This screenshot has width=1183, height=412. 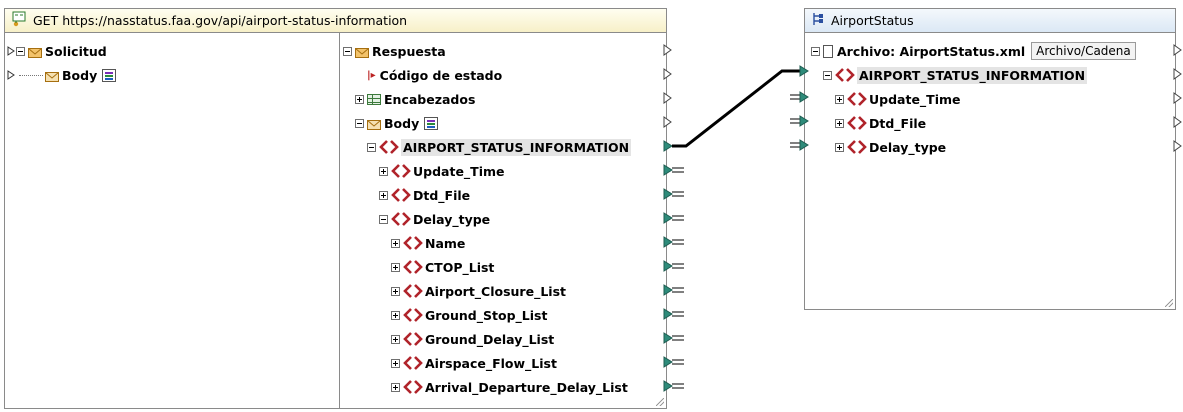 I want to click on connected-output-ports, so click(x=673, y=266).